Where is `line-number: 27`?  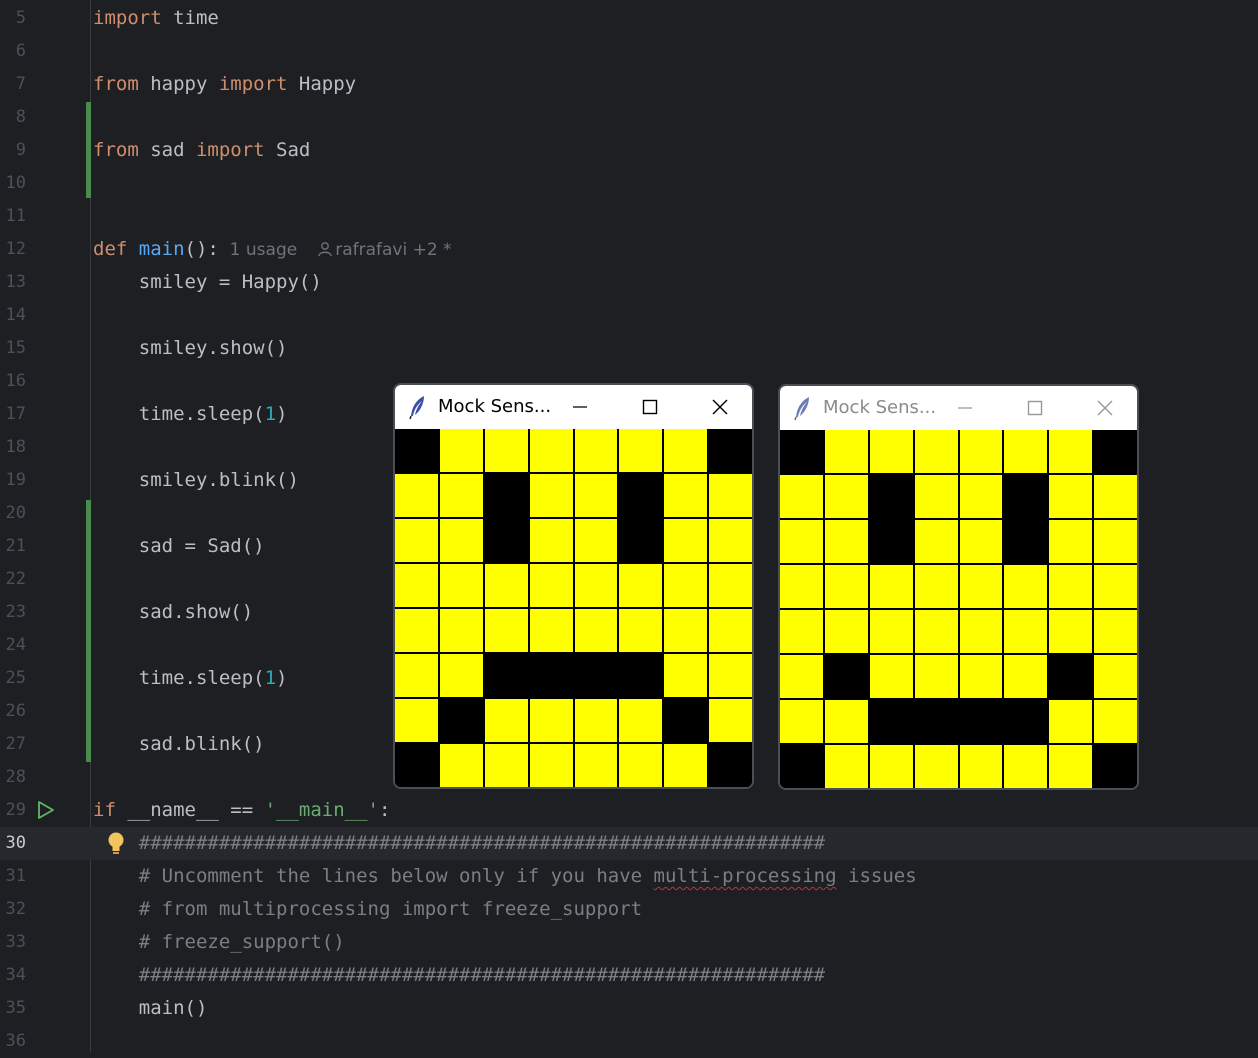
line-number: 27 is located at coordinates (13, 744).